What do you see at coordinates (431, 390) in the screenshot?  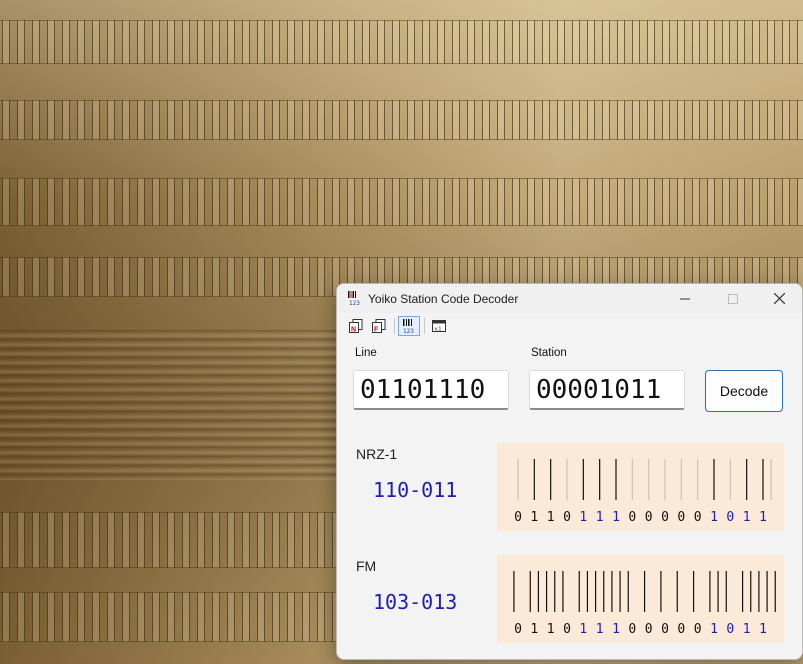 I see `line-input: 01101110` at bounding box center [431, 390].